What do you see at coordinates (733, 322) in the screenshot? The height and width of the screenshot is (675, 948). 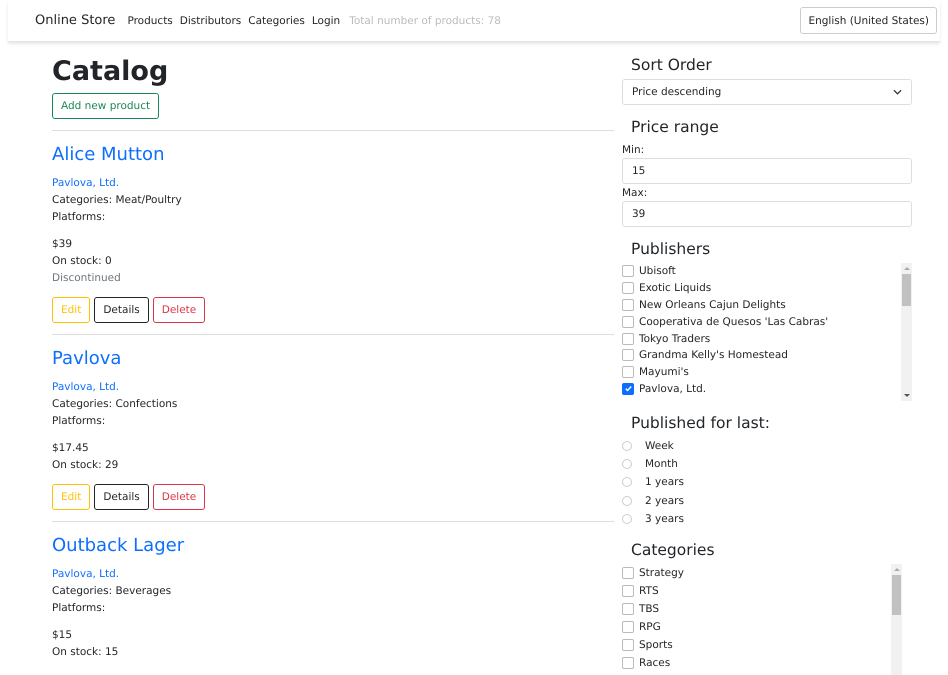 I see `checkbox-label: Cooperativa de Quesos 'Las Cabras'` at bounding box center [733, 322].